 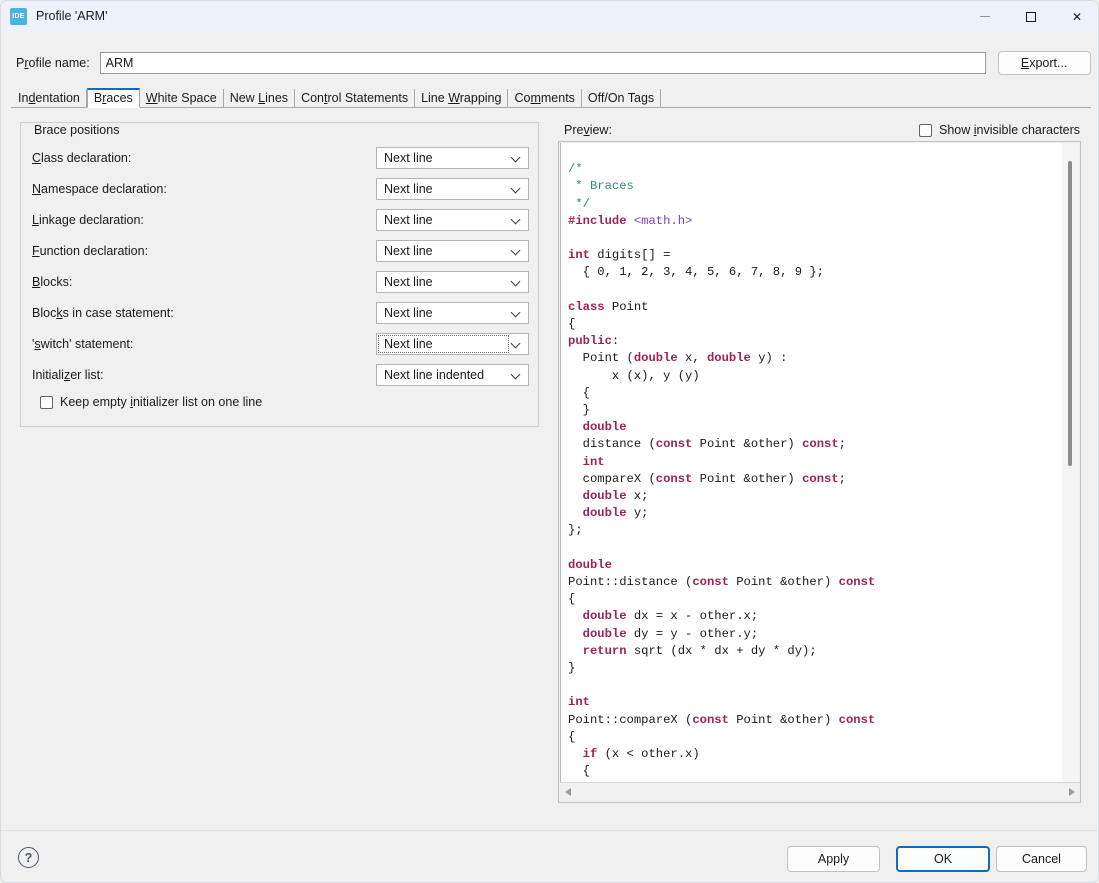 I want to click on scroll-right-arrow-icon, so click(x=1072, y=792).